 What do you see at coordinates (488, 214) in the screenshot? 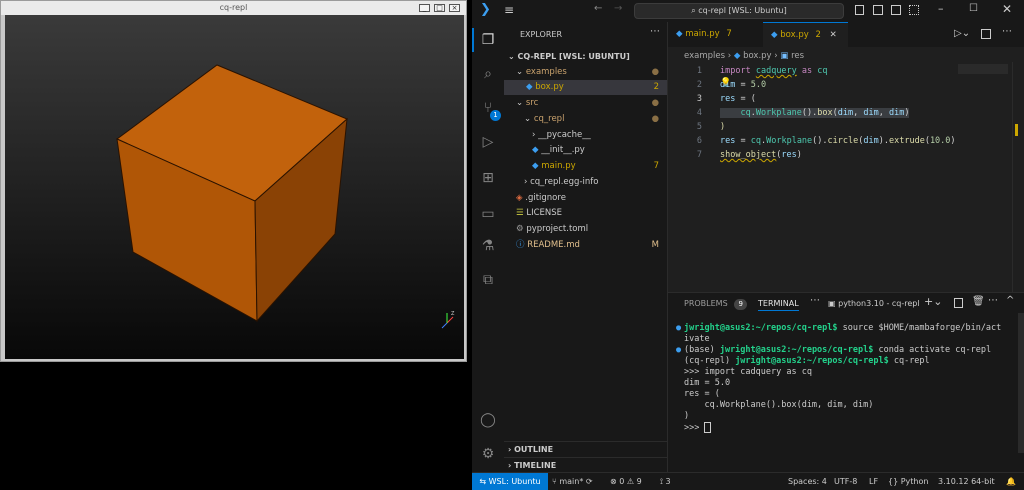
I see `remote-explorer-icon: ▭` at bounding box center [488, 214].